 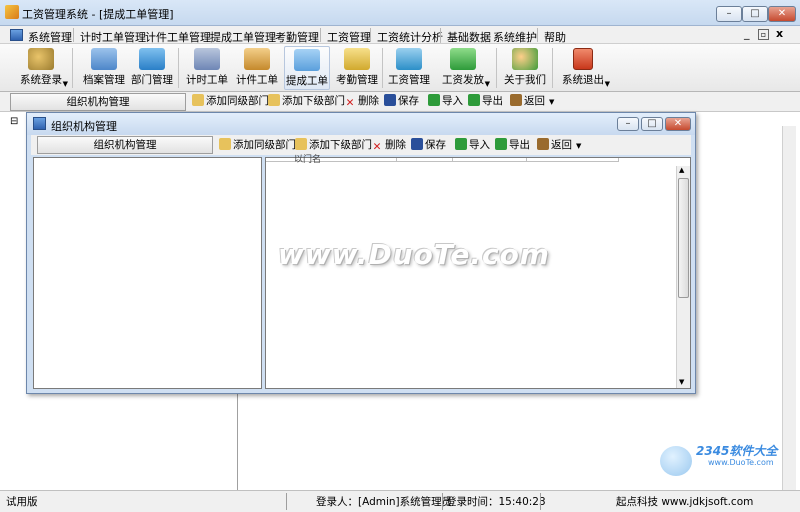 What do you see at coordinates (274, 100) in the screenshot?
I see `add-child-icon` at bounding box center [274, 100].